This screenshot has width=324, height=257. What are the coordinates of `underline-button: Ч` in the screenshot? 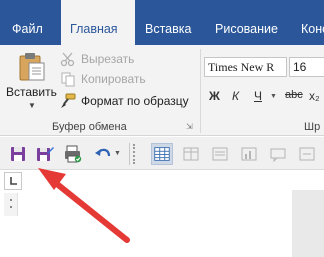 It's located at (258, 98).